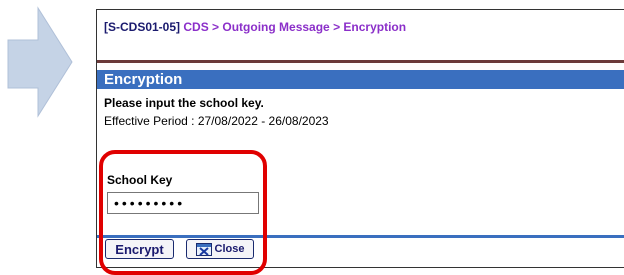 Image resolution: width=624 pixels, height=275 pixels. I want to click on screen-code: [S-CDS01-05], so click(142, 27).